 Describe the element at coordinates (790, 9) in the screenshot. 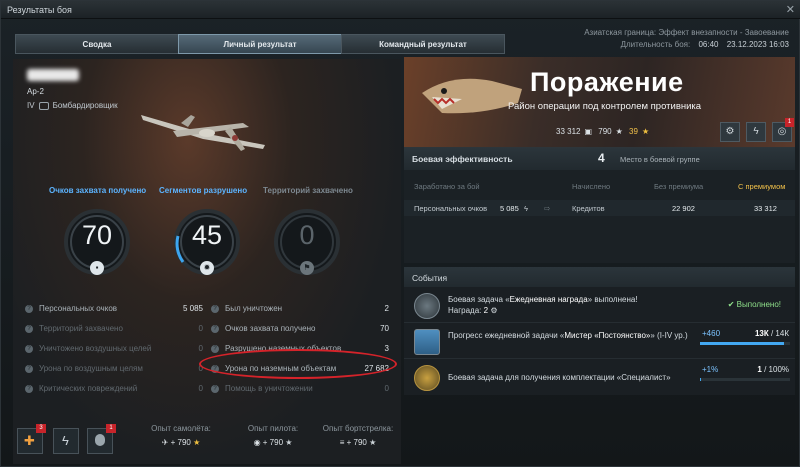

I see `close-icon: ✕` at that location.